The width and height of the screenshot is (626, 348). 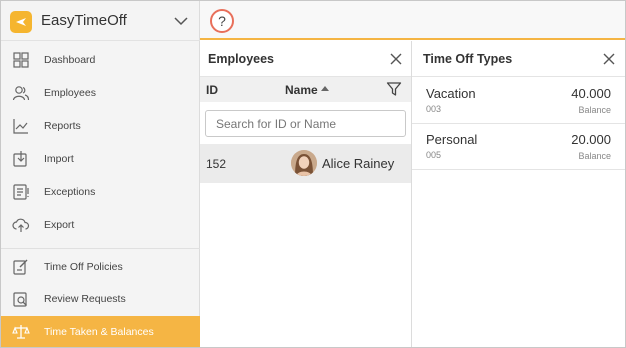 I want to click on sidebar-item-time-taken-balances: Time Taken & Balances, so click(x=100, y=331).